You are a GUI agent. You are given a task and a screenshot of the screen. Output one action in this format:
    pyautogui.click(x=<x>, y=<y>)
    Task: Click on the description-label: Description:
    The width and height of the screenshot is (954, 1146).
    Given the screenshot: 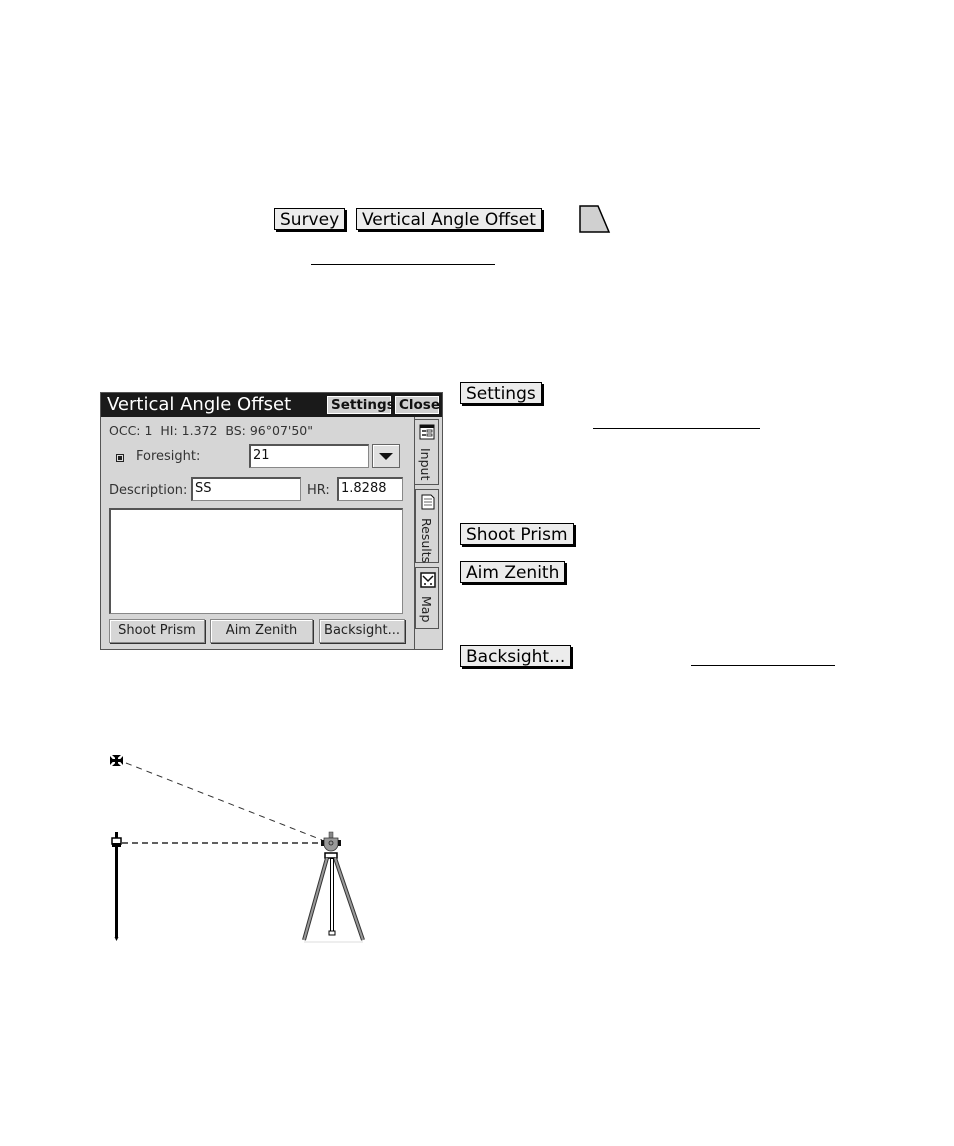 What is the action you would take?
    pyautogui.click(x=148, y=490)
    